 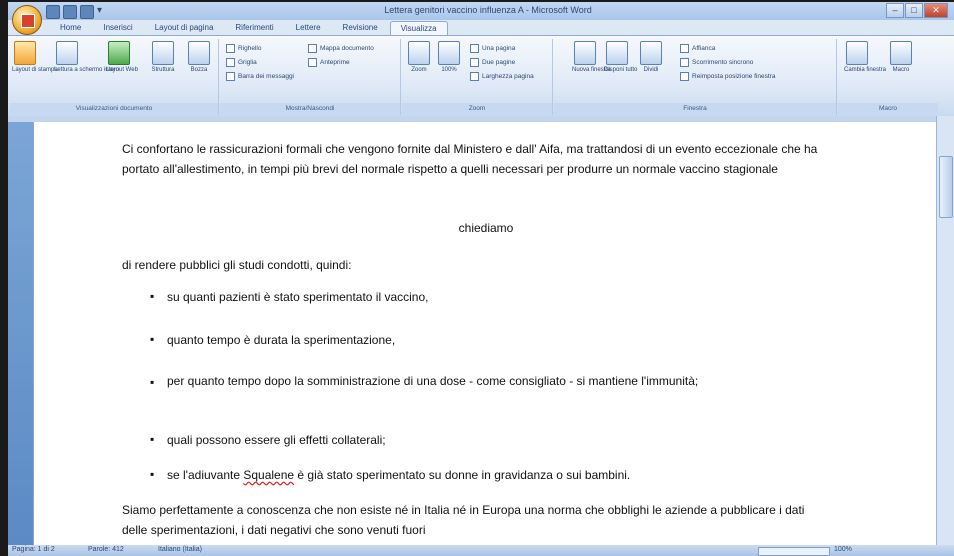 What do you see at coordinates (310, 108) in the screenshot?
I see `group-label: Mostra/Nascondi` at bounding box center [310, 108].